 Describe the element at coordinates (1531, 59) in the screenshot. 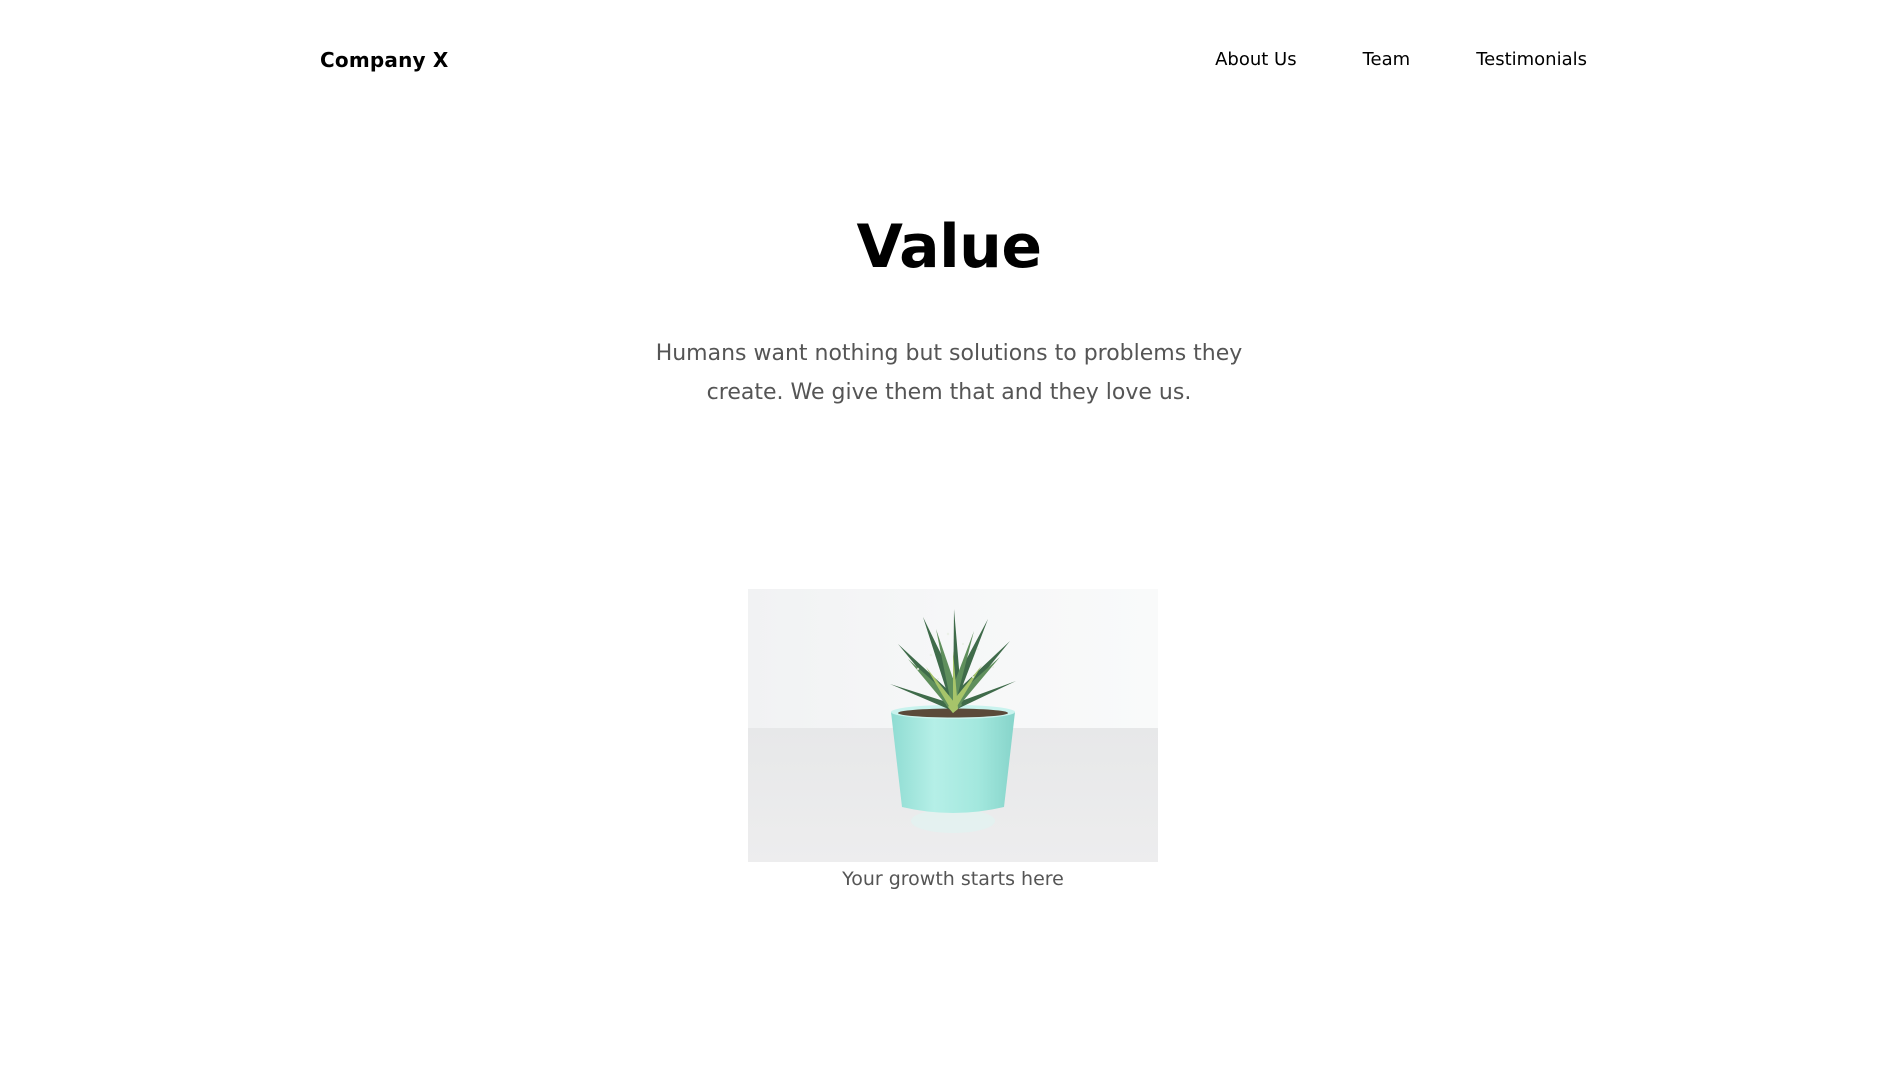

I see `nav-link-testimonials: Testimonials` at that location.